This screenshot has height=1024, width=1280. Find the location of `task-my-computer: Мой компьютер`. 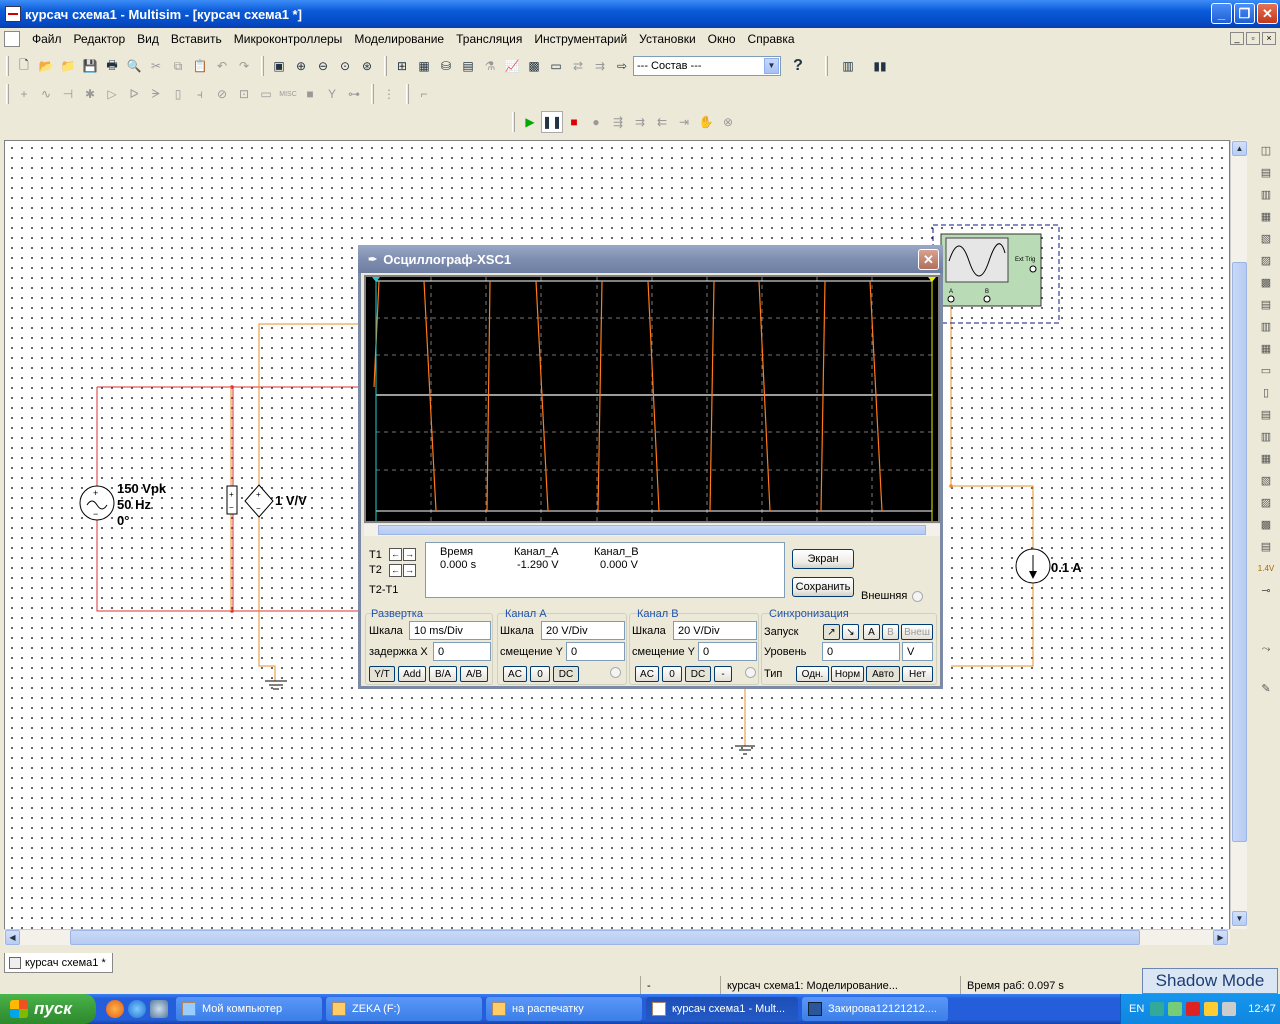

task-my-computer: Мой компьютер is located at coordinates (249, 1009).